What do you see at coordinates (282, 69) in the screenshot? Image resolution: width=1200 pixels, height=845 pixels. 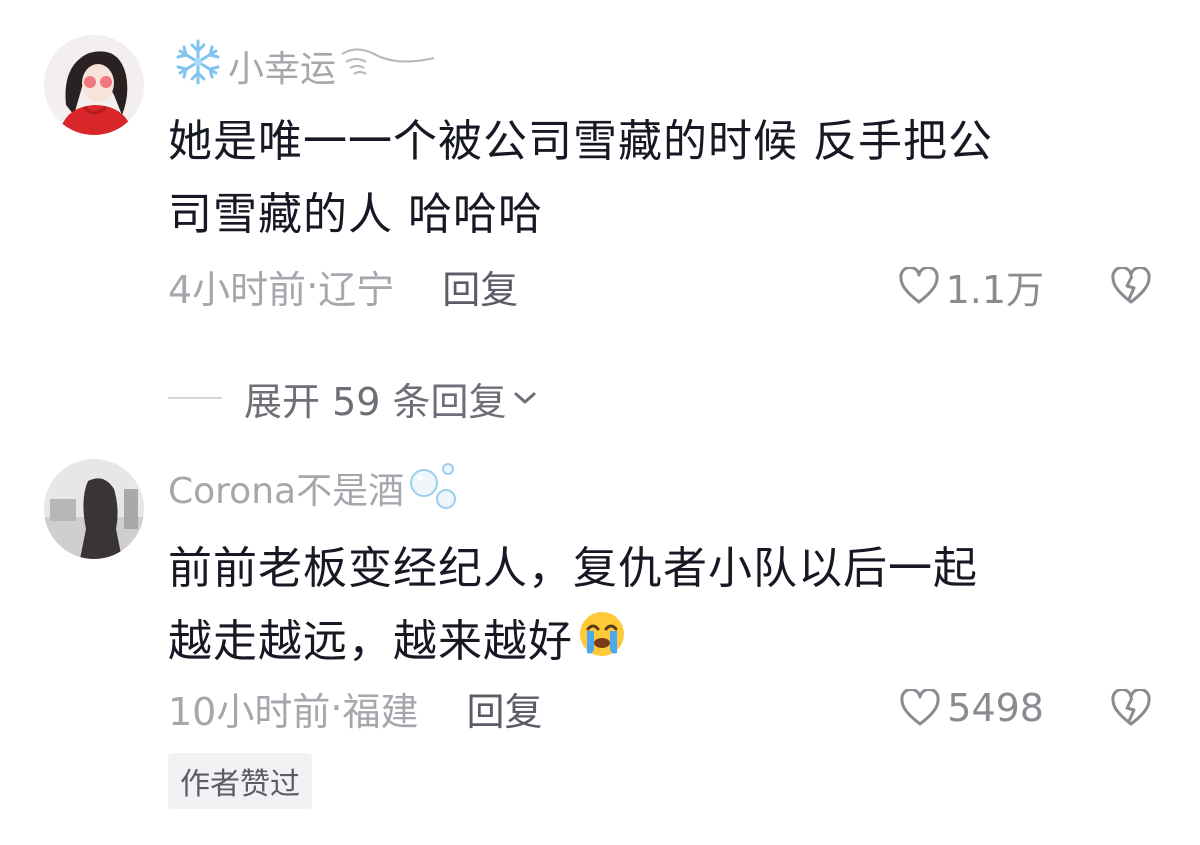 I see `username-text: 小幸运` at bounding box center [282, 69].